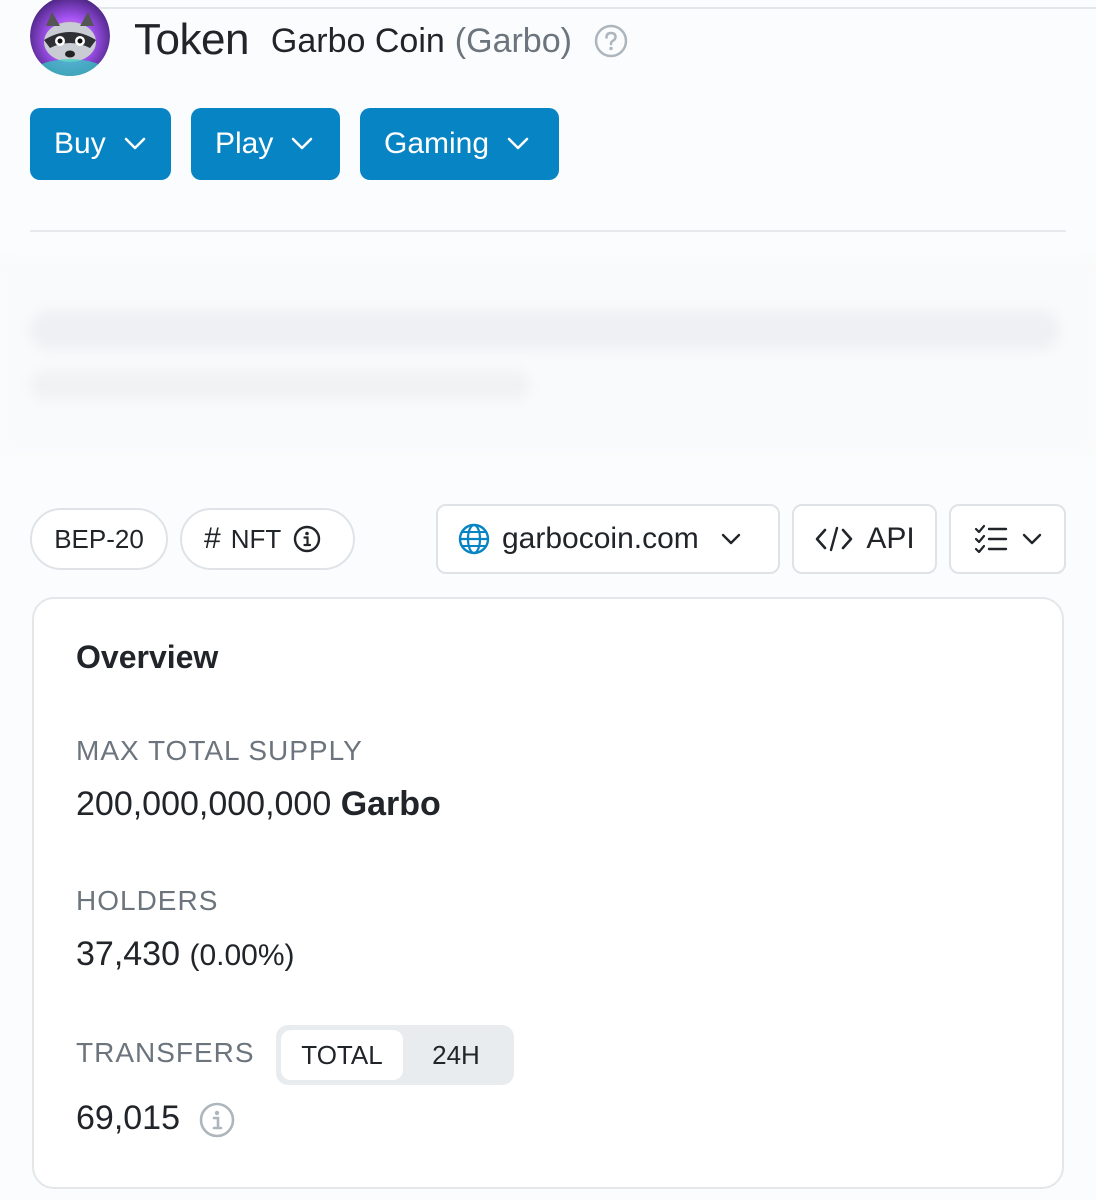 The width and height of the screenshot is (1096, 1200). I want to click on overview-title: Overview, so click(147, 657).